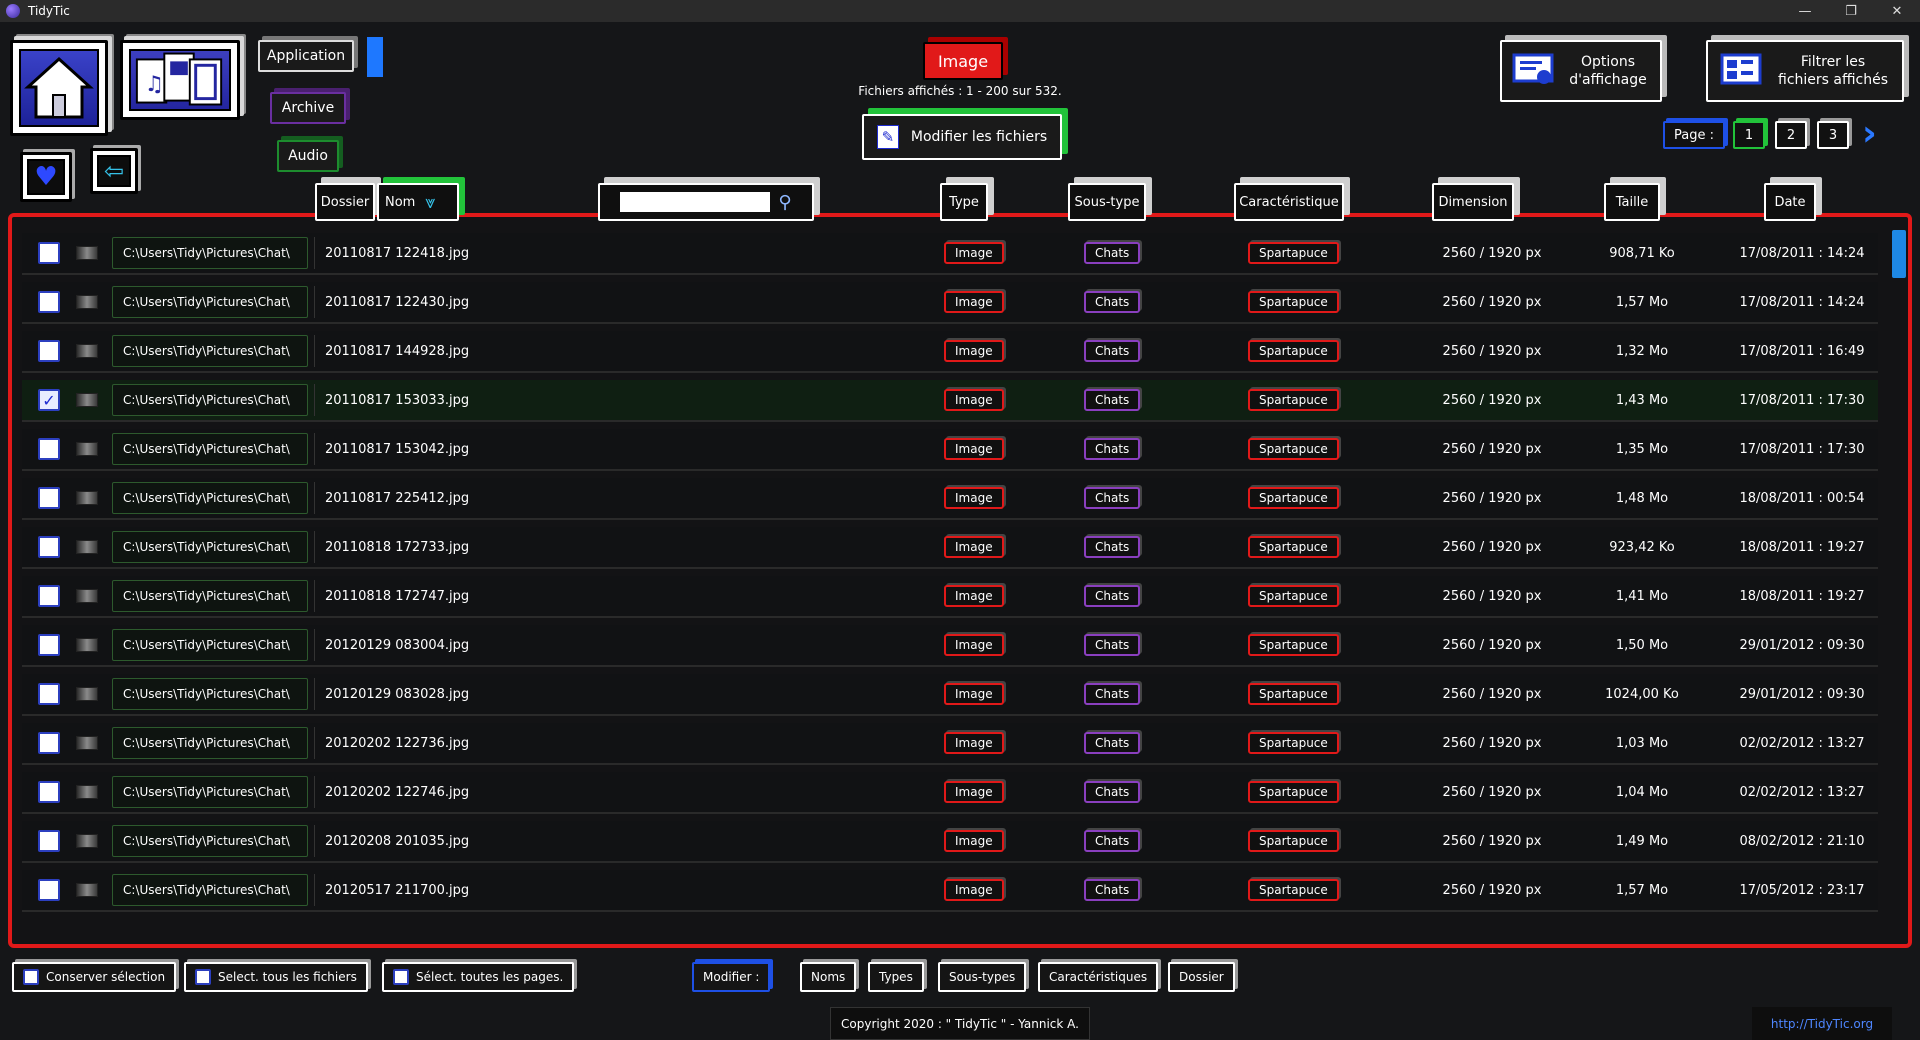  Describe the element at coordinates (1851, 11) in the screenshot. I see `maximize-button: ❐` at that location.